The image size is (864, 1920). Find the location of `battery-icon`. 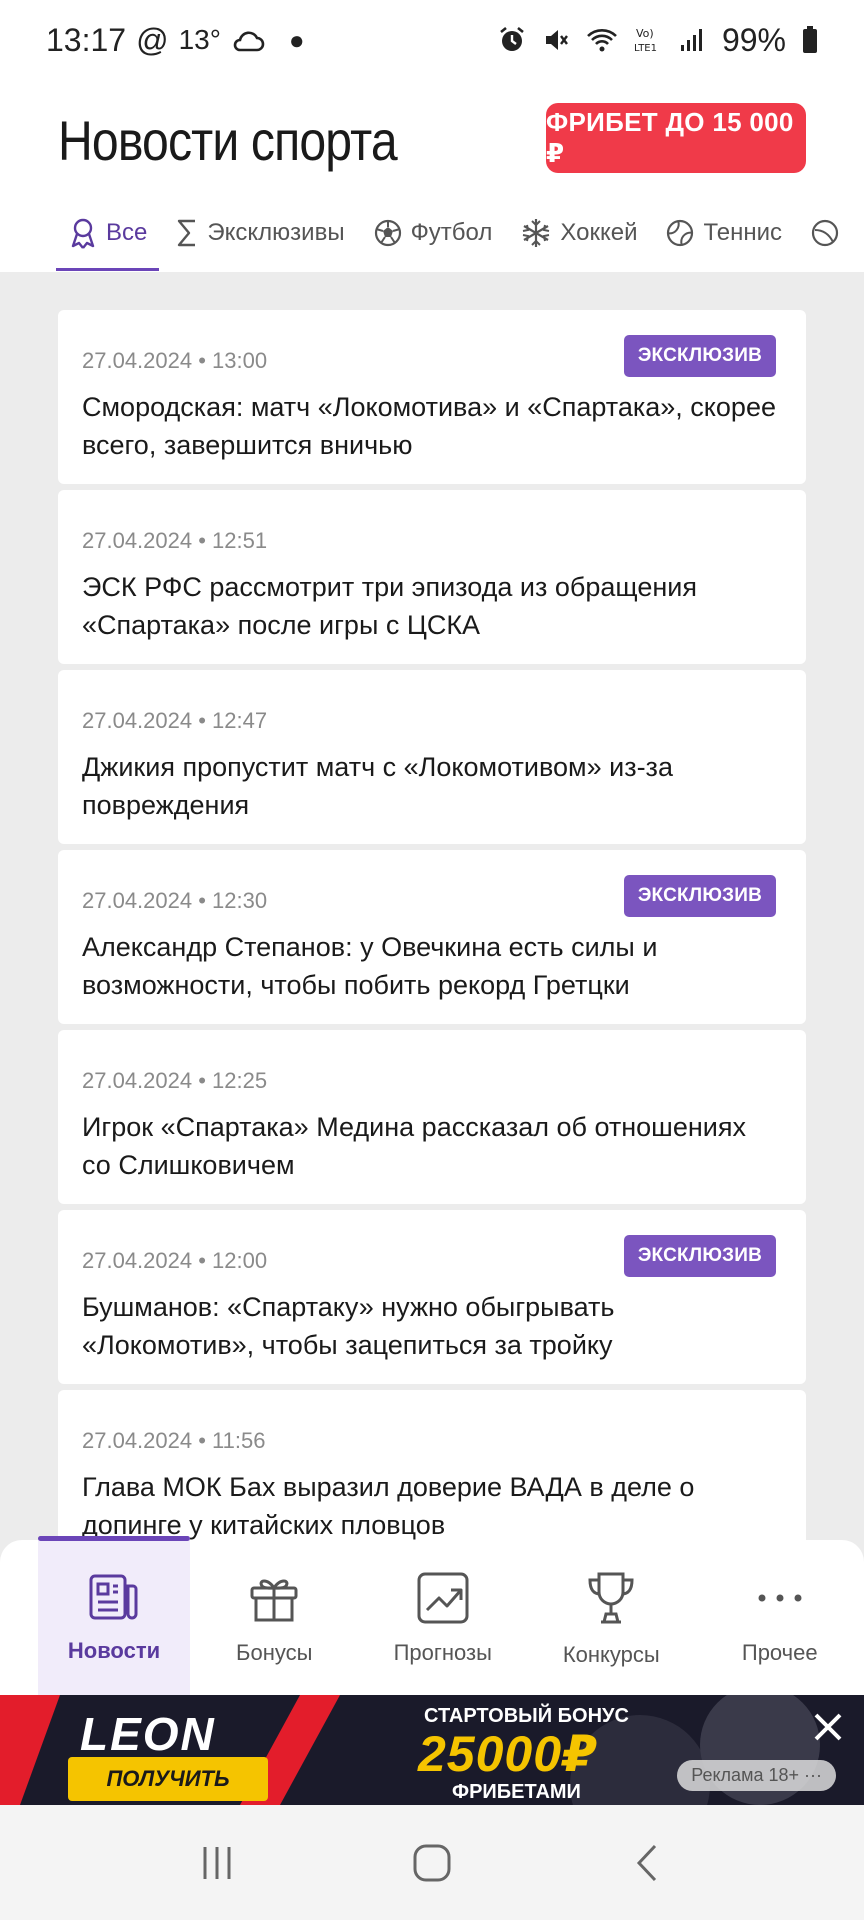

battery-icon is located at coordinates (810, 39).